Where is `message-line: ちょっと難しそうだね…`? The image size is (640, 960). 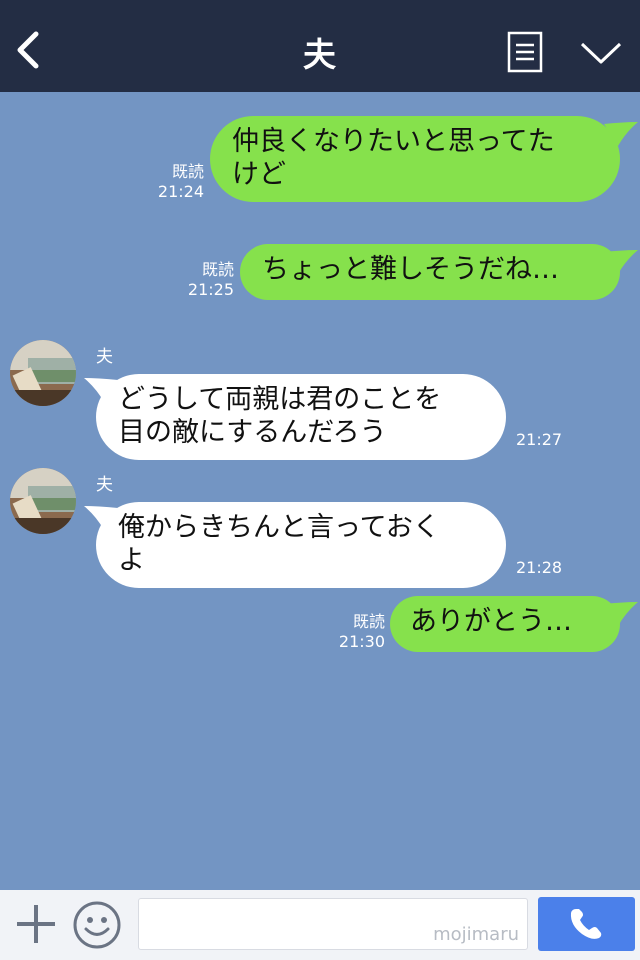 message-line: ちょっと難しそうだね… is located at coordinates (410, 269).